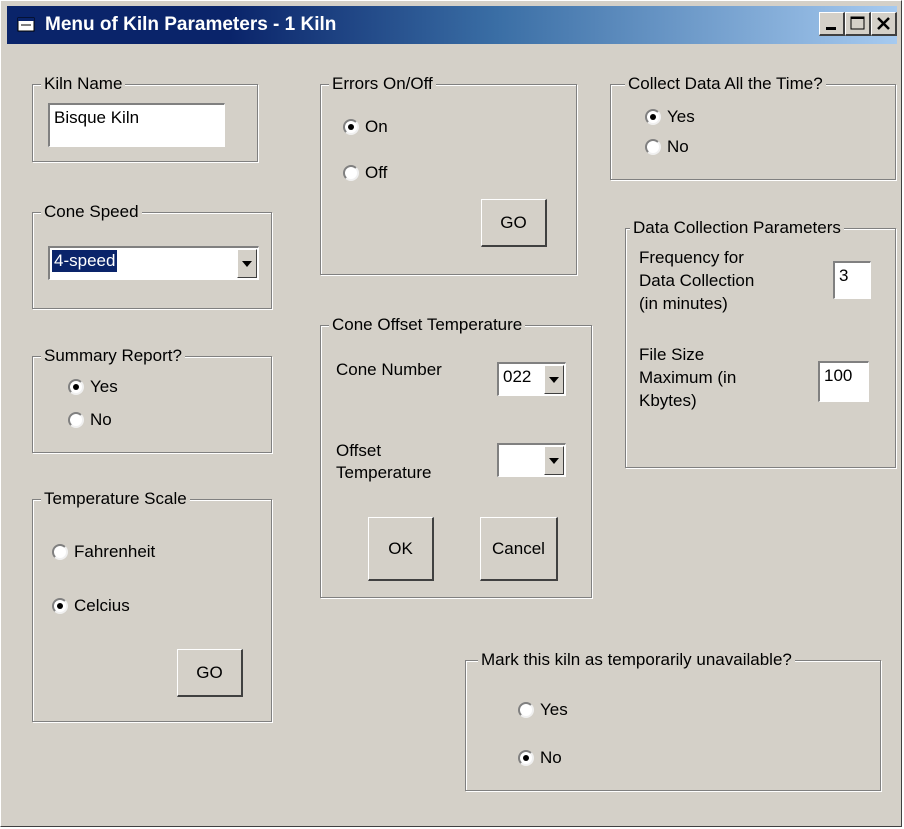 This screenshot has width=904, height=829. Describe the element at coordinates (668, 400) in the screenshot. I see `file-size-label-line3: Kbytes)` at that location.